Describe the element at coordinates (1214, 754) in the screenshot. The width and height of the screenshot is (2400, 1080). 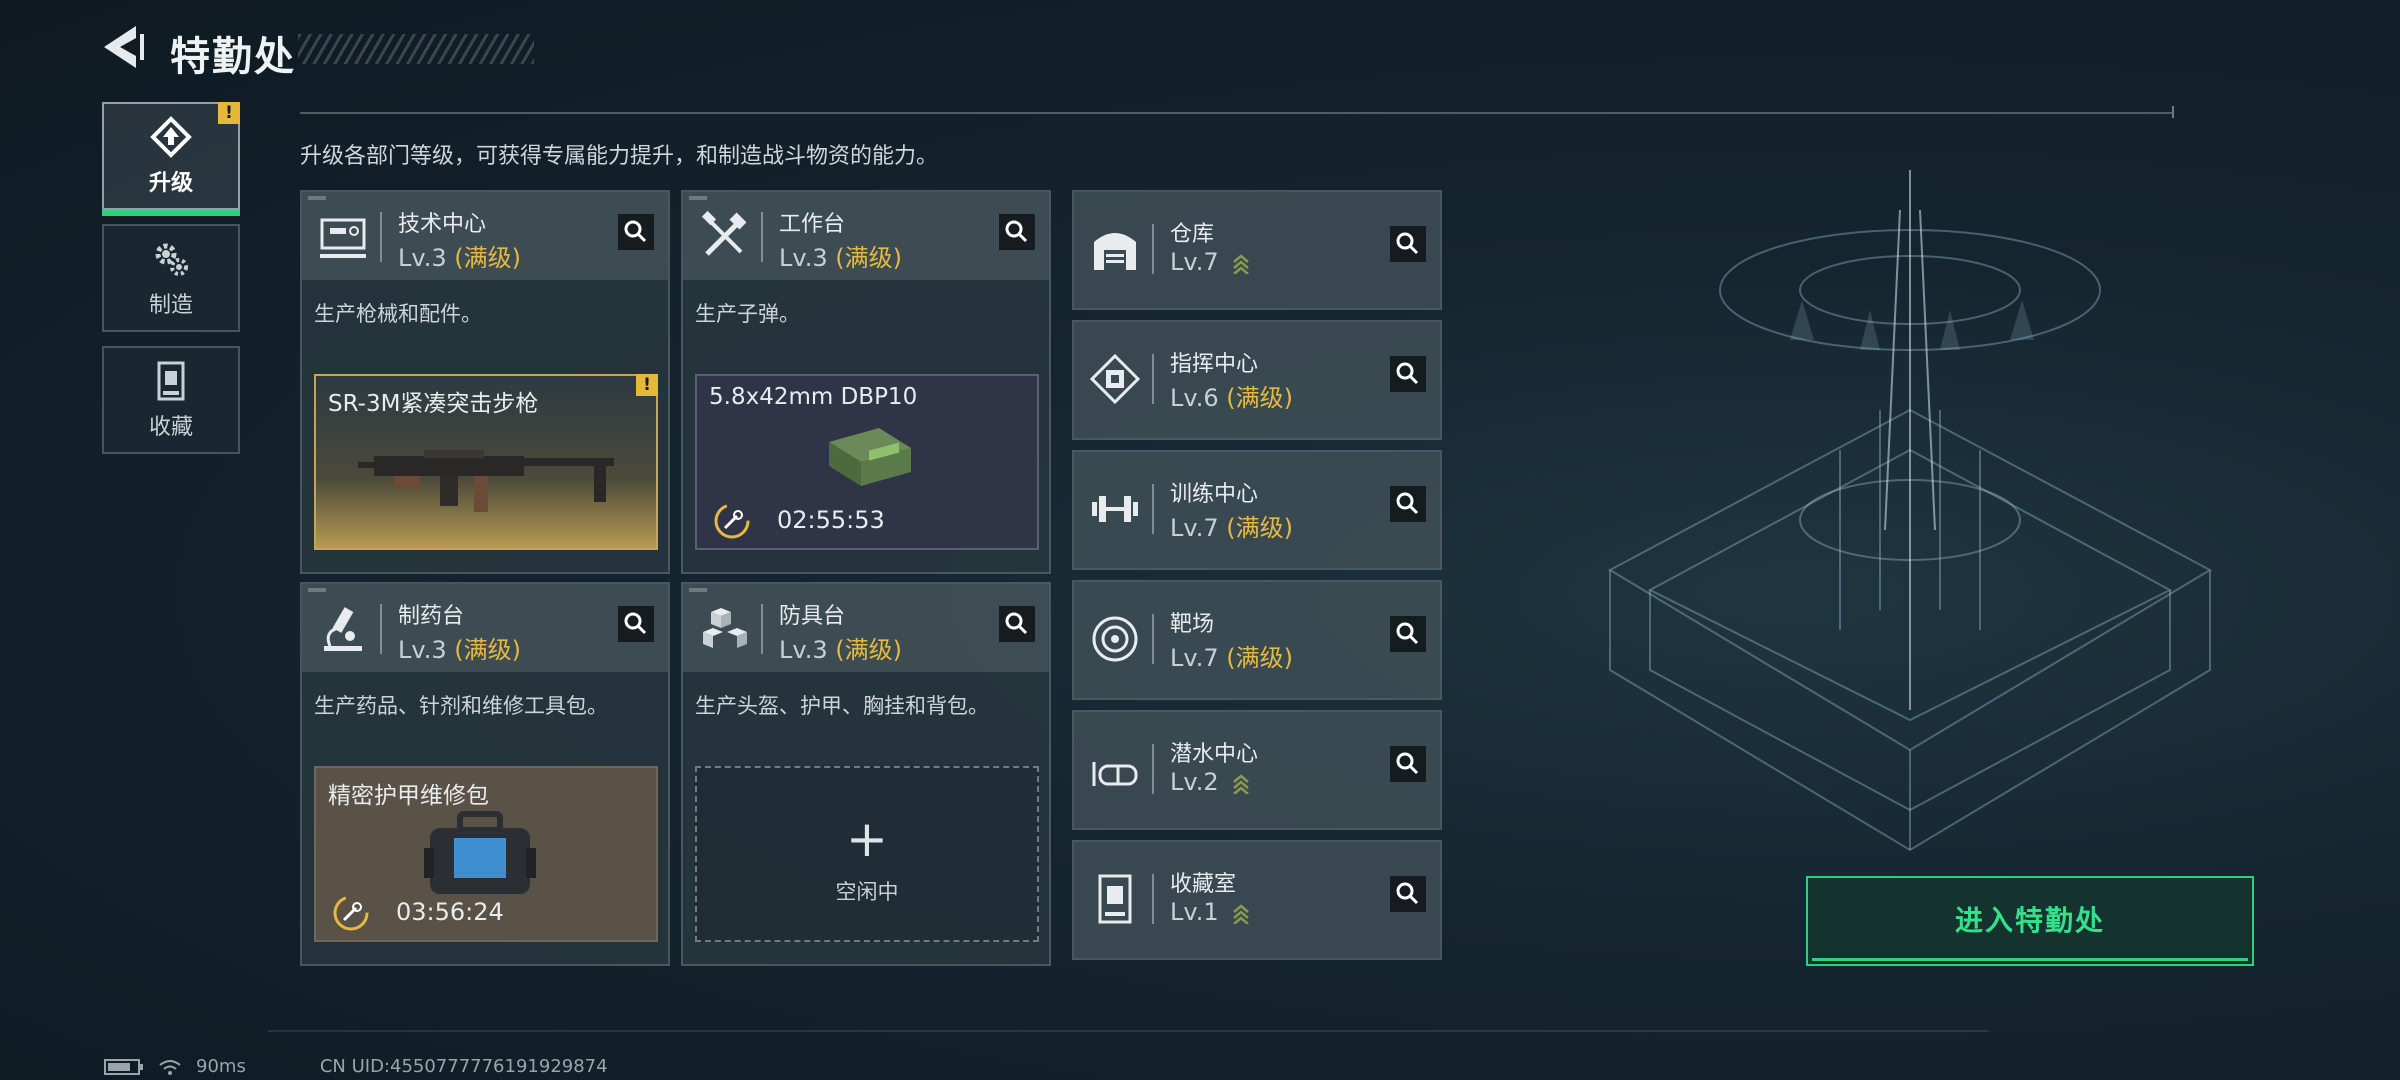
I see `facility-name: 潜水中心` at that location.